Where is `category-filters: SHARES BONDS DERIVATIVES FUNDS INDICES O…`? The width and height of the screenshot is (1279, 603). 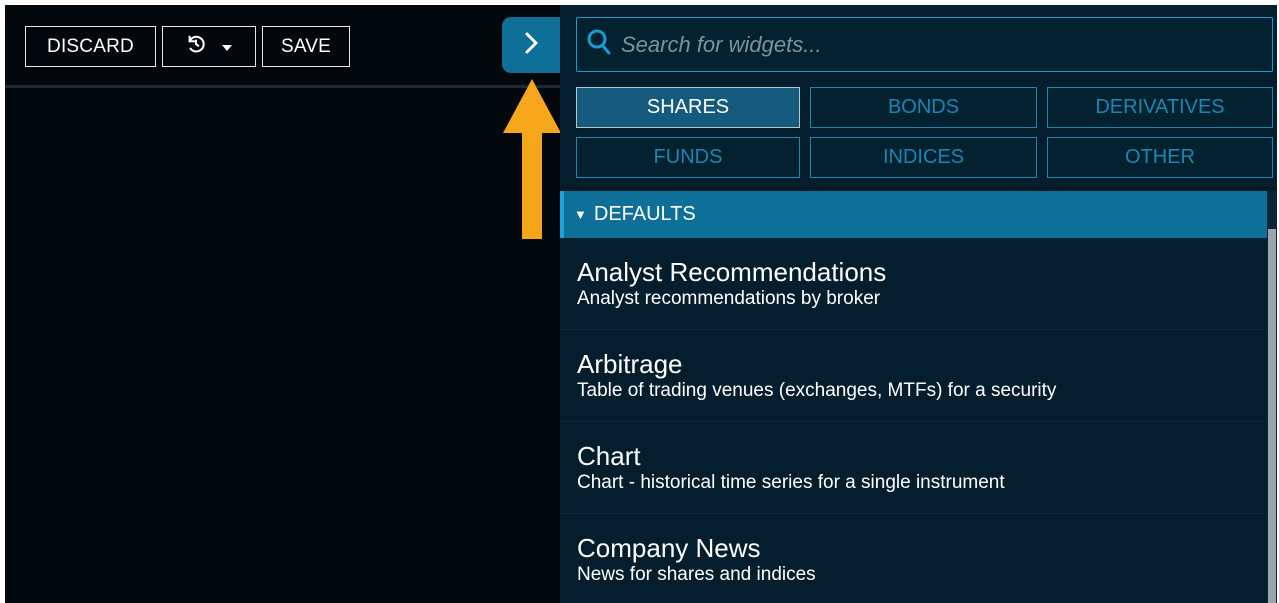
category-filters: SHARES BONDS DERIVATIVES FUNDS INDICES O… is located at coordinates (924, 132).